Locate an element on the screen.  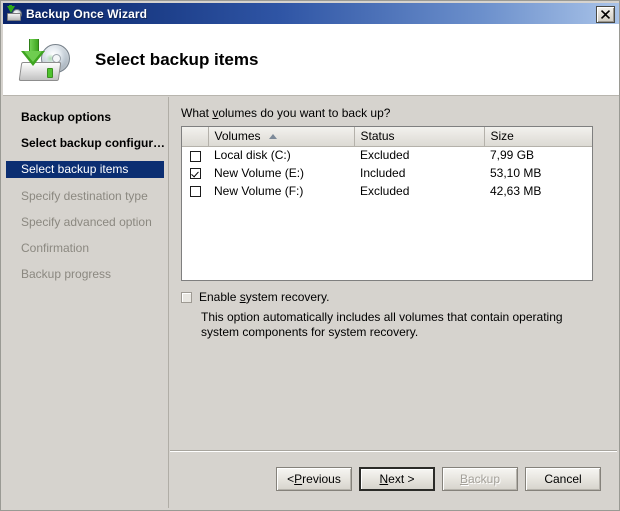
enable-system-recovery-row: Enable system recovery. is located at coordinates (255, 297).